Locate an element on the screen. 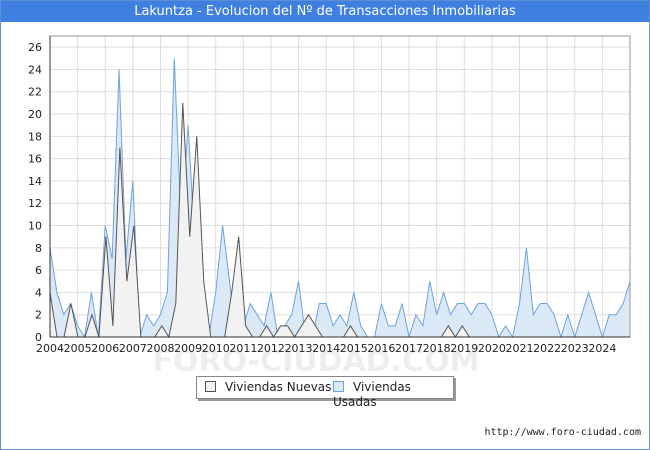  legend-item-usadas: Viviendas Usadas is located at coordinates (393, 394).